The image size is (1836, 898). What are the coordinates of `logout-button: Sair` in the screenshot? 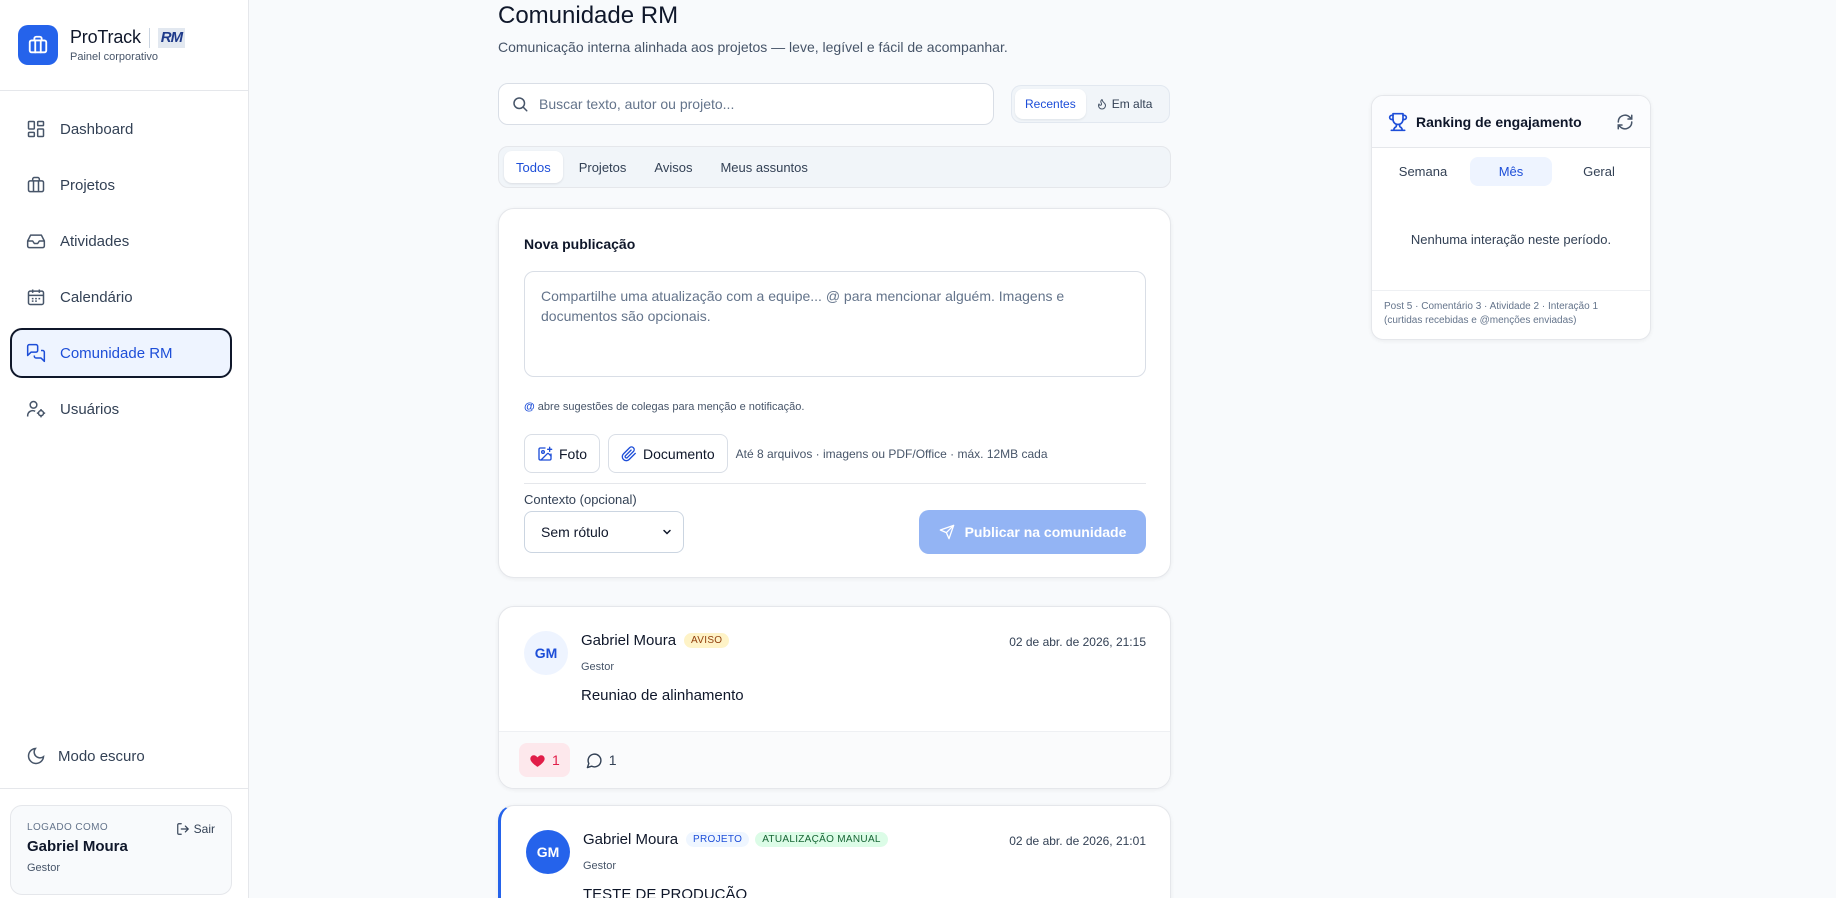 It's located at (195, 829).